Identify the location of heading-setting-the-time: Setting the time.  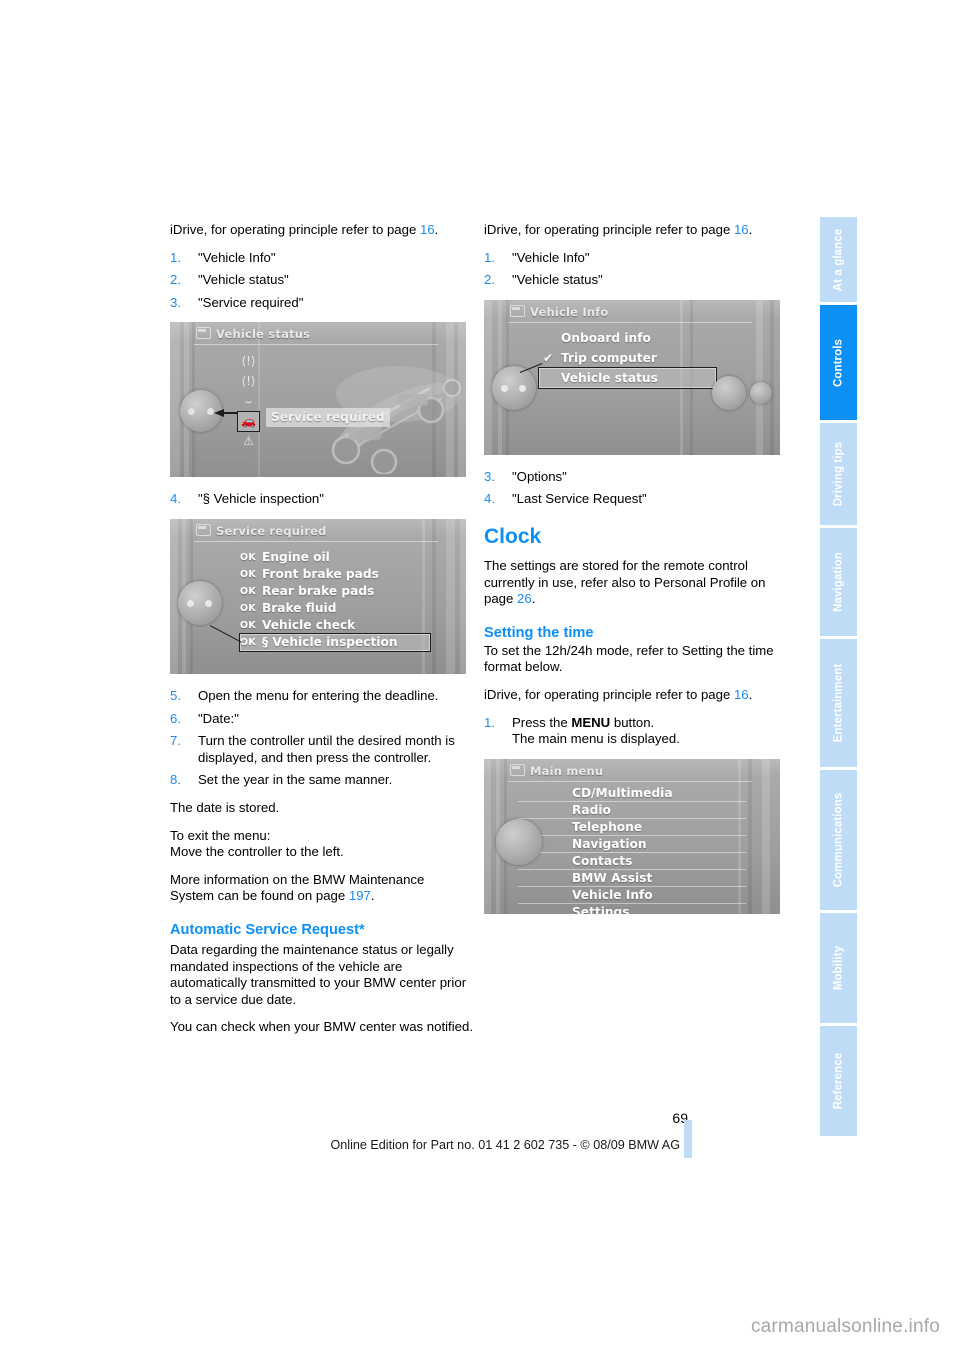
(539, 632).